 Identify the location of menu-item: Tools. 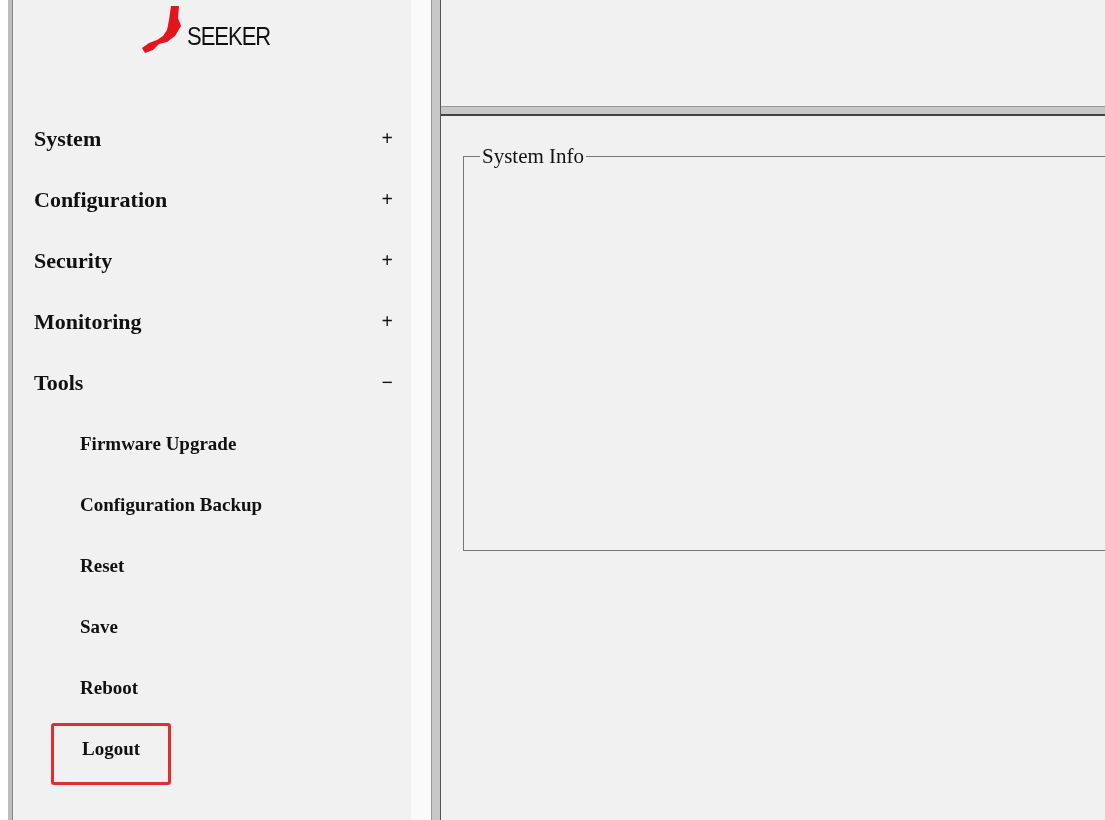
(59, 382).